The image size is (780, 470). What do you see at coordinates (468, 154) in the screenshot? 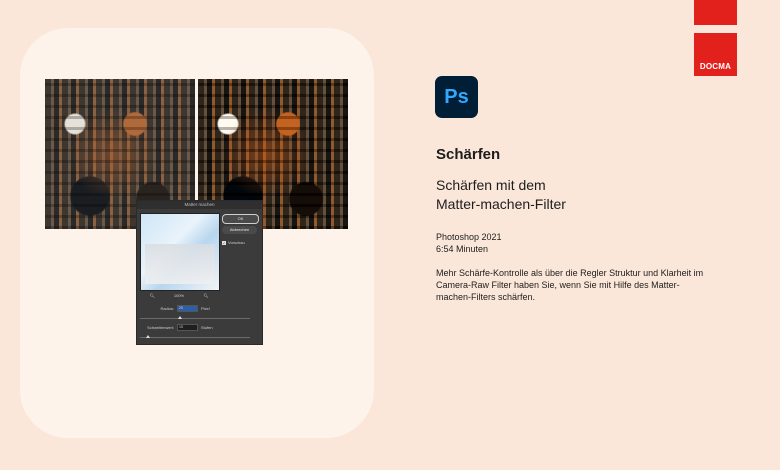
I see `page-title: Schärfen` at bounding box center [468, 154].